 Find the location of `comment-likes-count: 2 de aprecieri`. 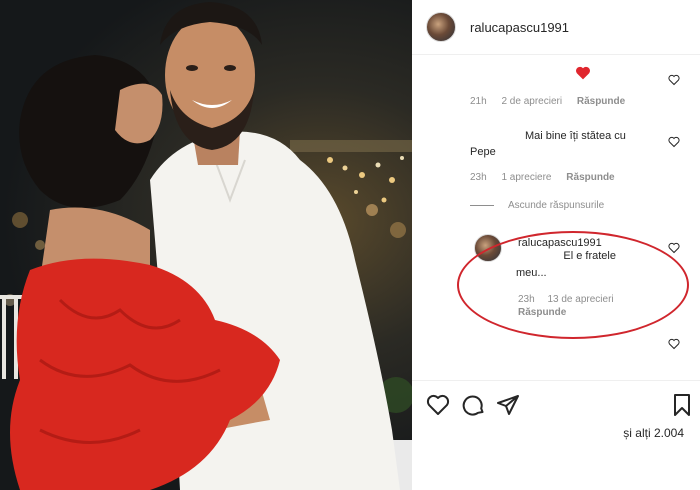

comment-likes-count: 2 de aprecieri is located at coordinates (531, 101).